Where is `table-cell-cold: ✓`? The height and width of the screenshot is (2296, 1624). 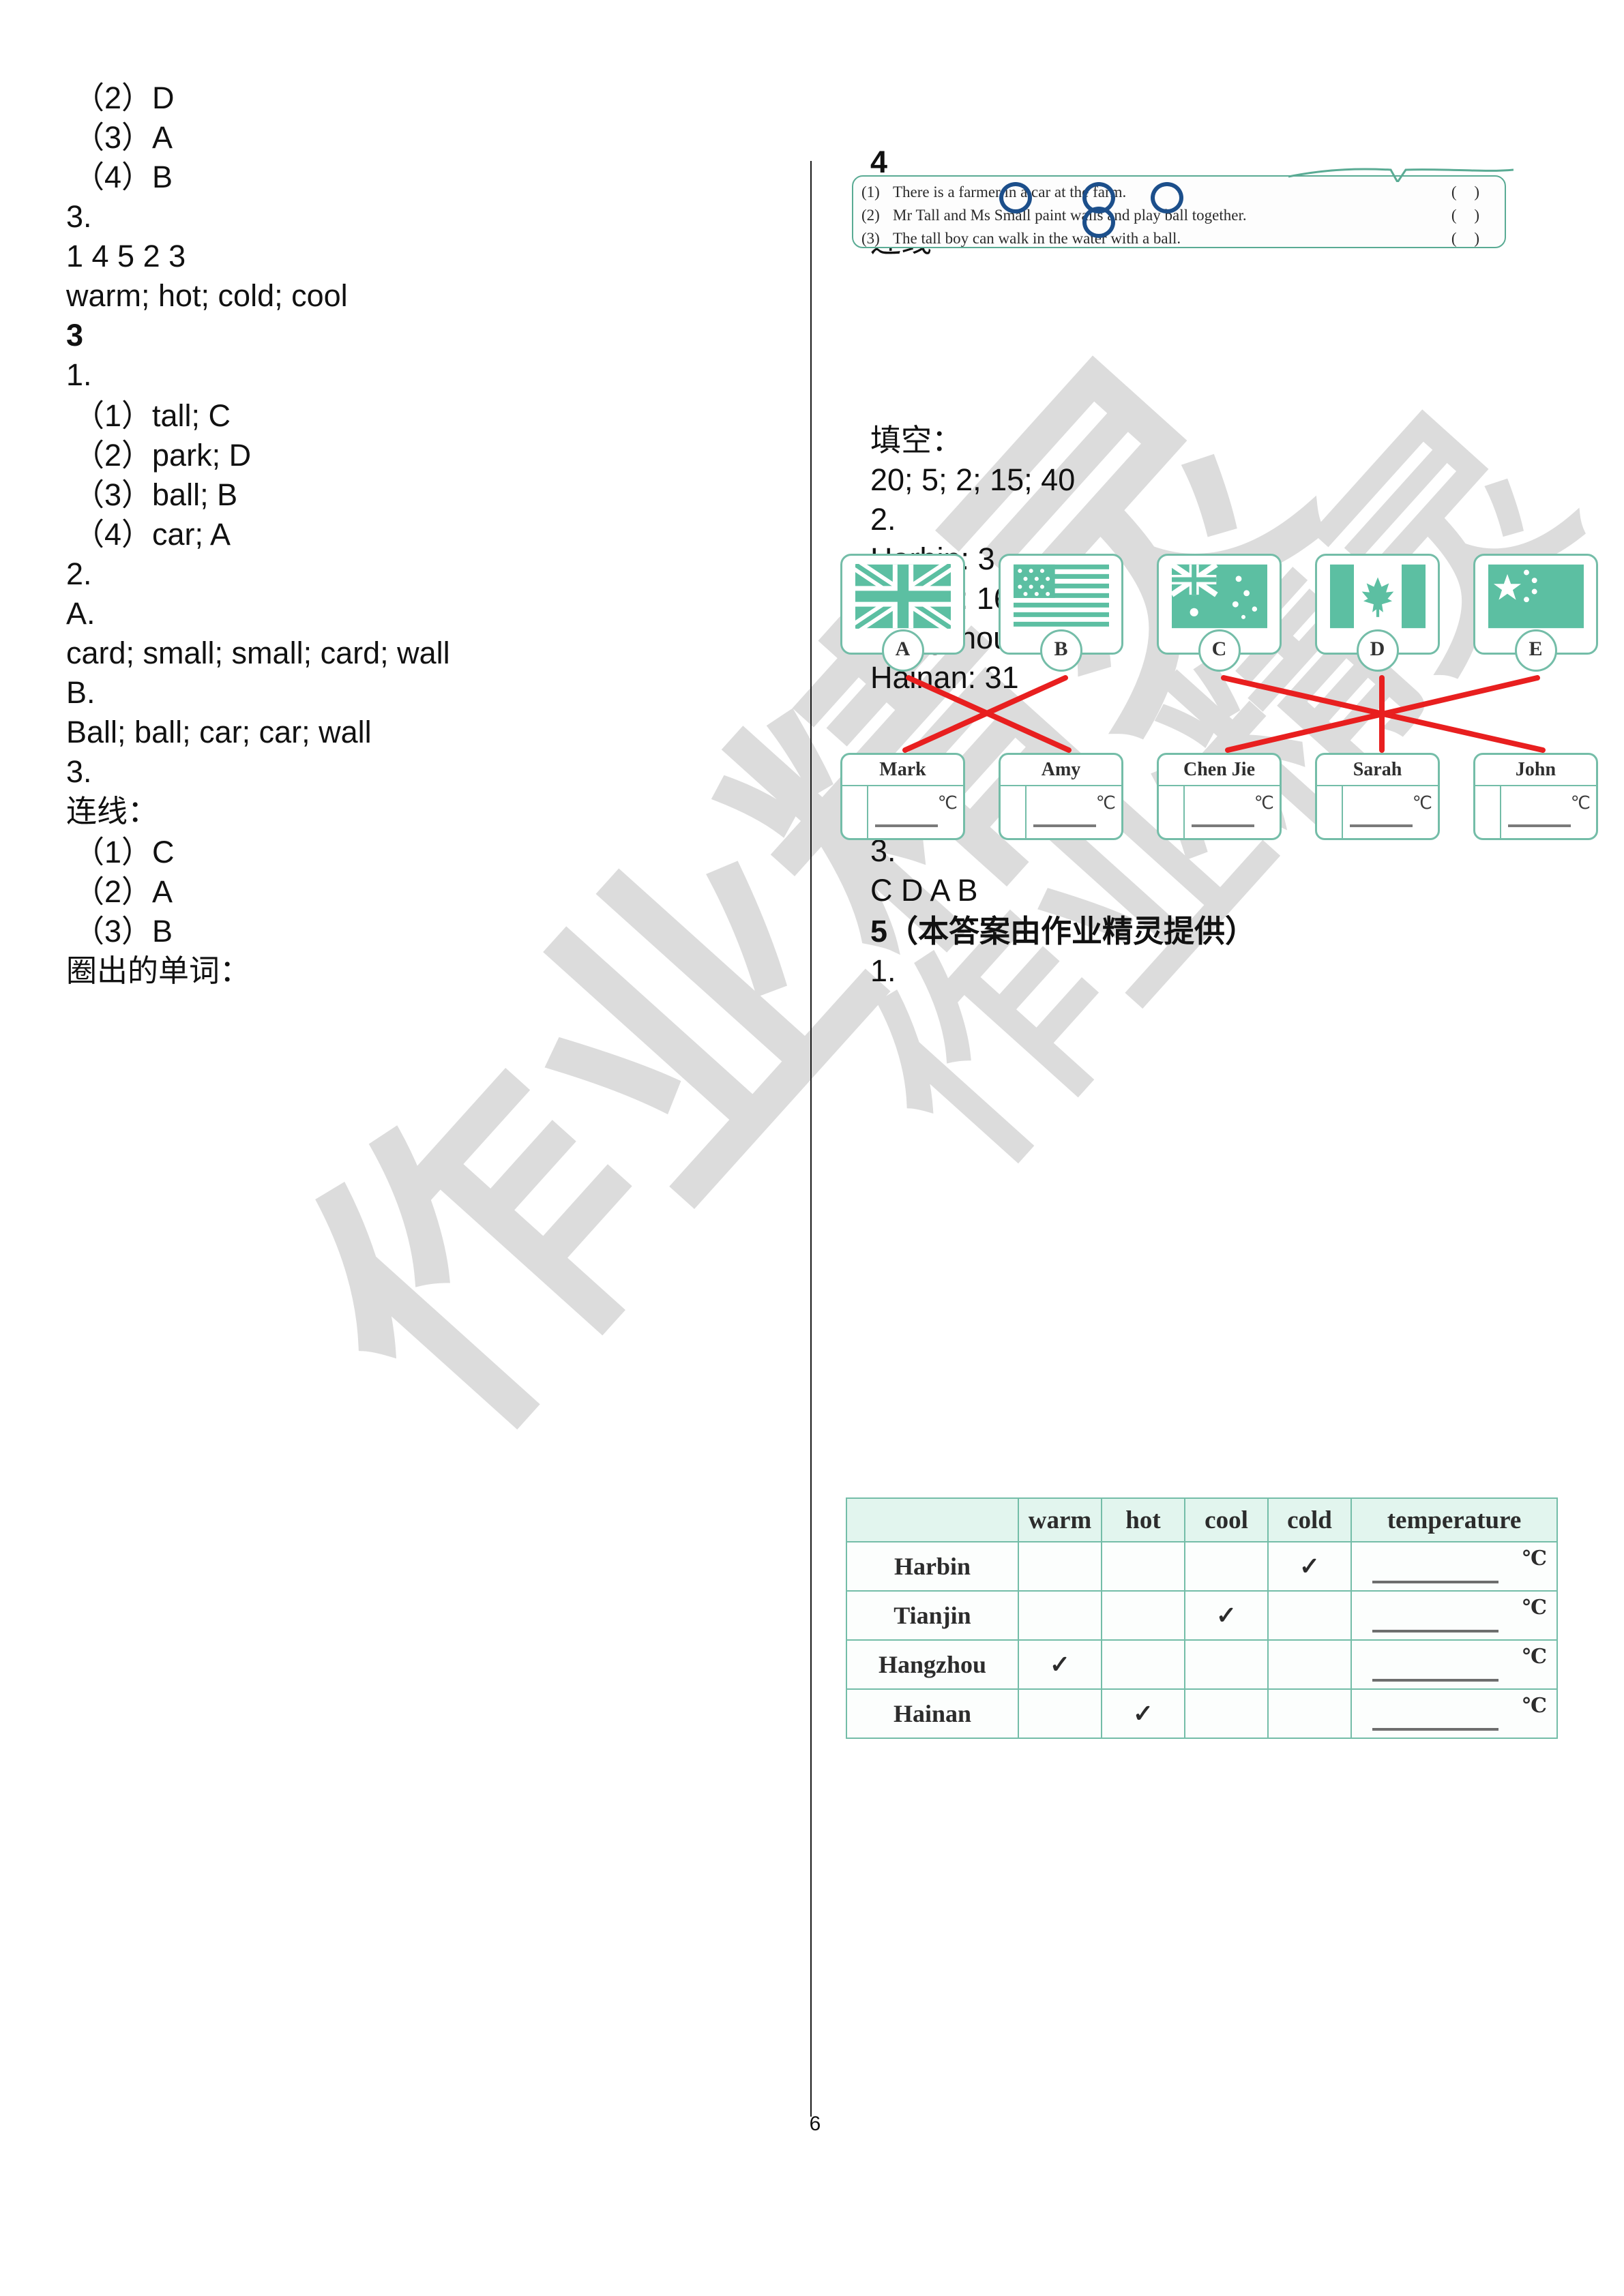 table-cell-cold: ✓ is located at coordinates (1309, 1567).